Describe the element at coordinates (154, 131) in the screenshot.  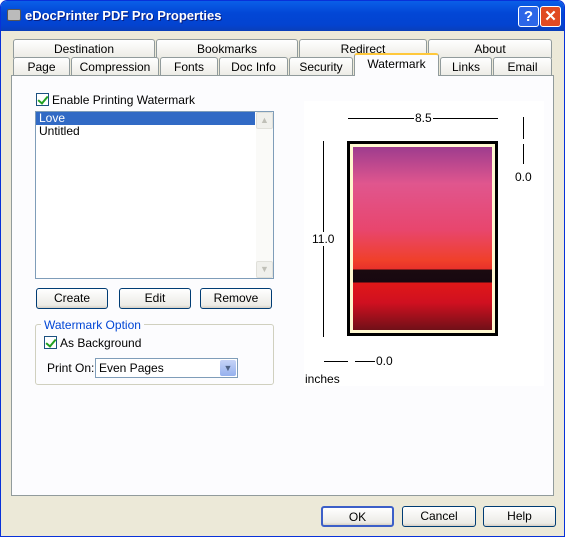
I see `list-item: Untitled` at that location.